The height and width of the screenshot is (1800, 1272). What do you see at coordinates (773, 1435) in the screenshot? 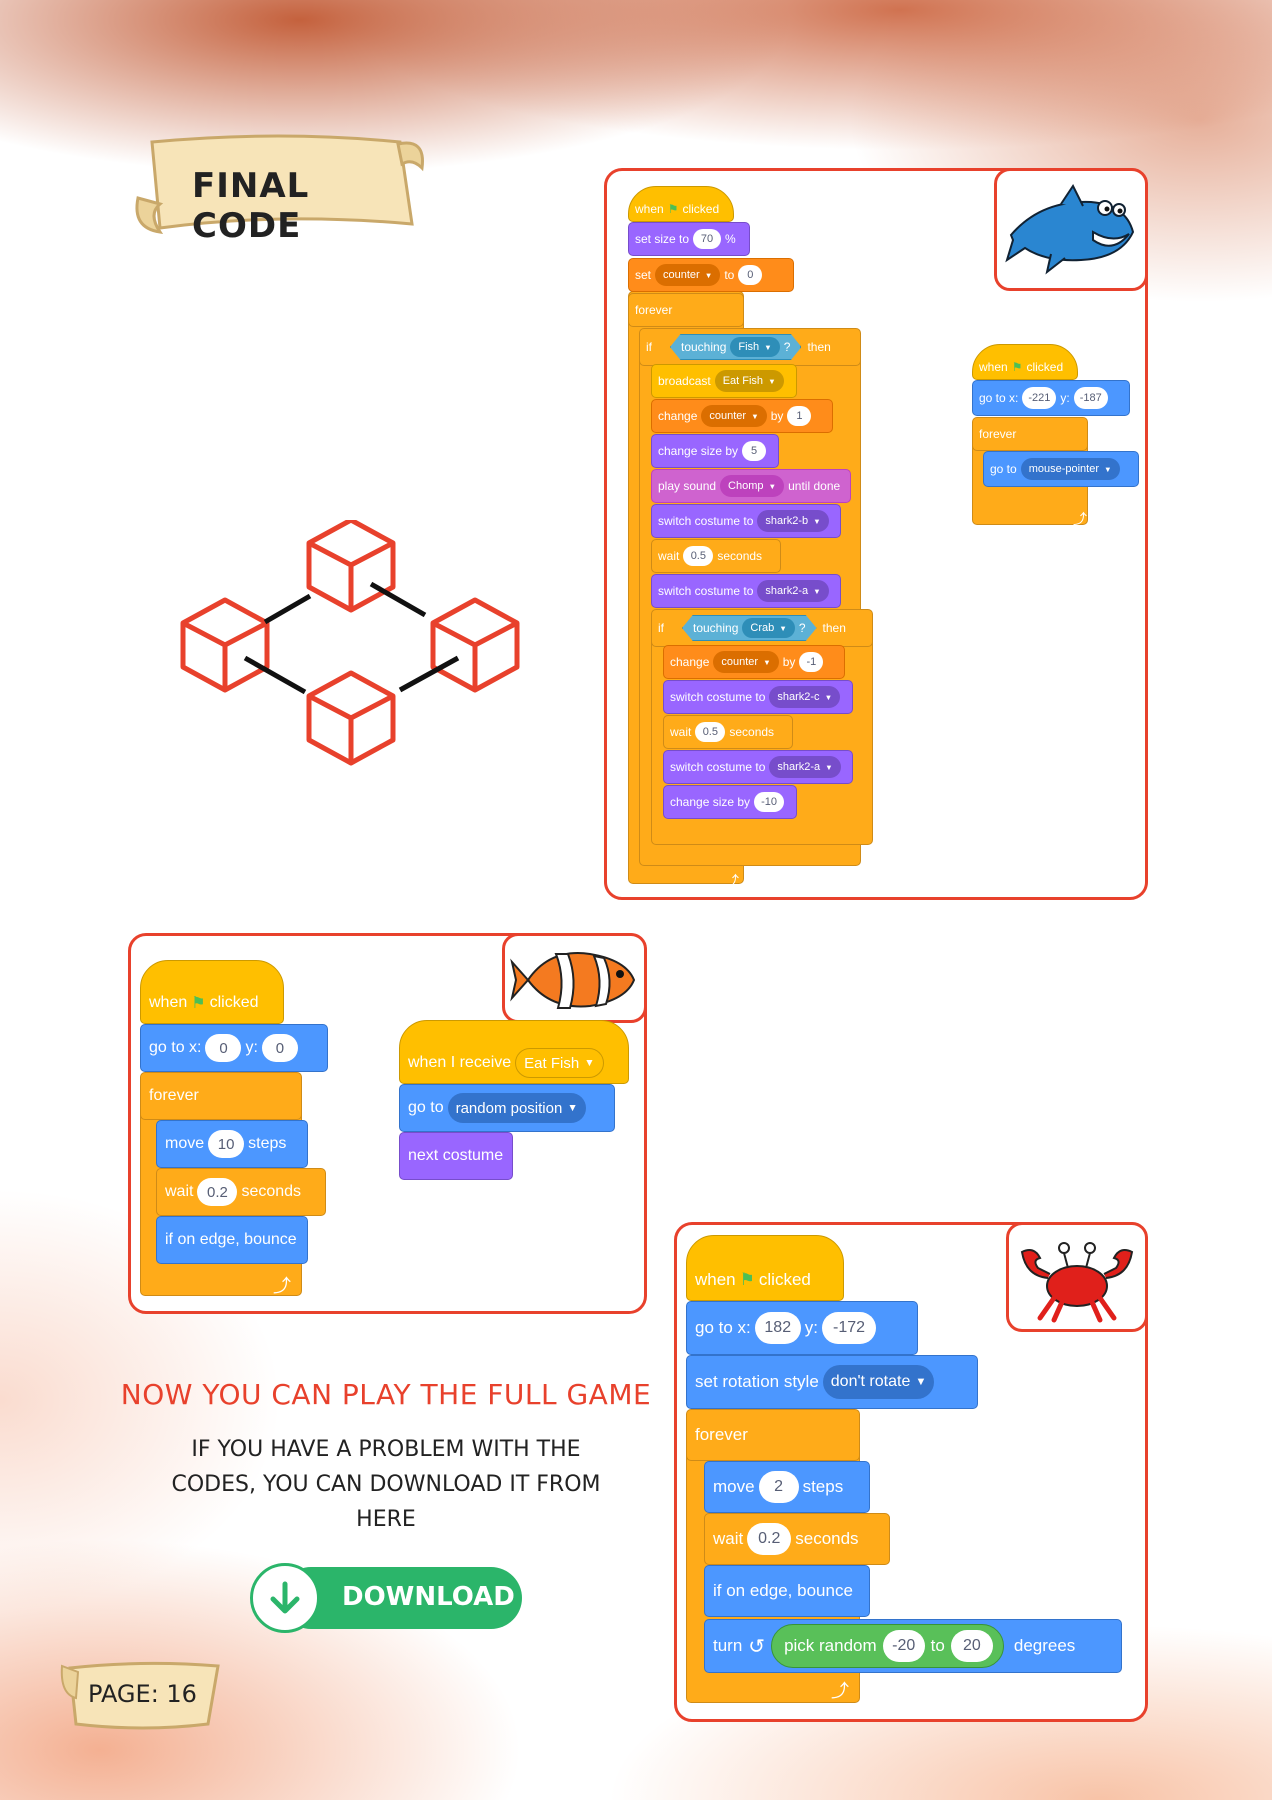
I see `forever-block-crab: forever` at bounding box center [773, 1435].